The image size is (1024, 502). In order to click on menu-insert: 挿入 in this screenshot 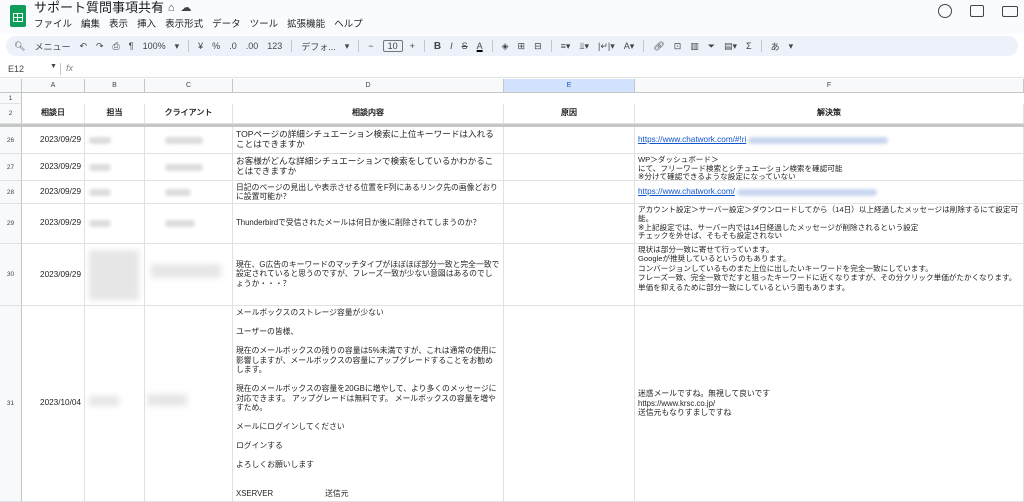, I will do `click(146, 23)`.